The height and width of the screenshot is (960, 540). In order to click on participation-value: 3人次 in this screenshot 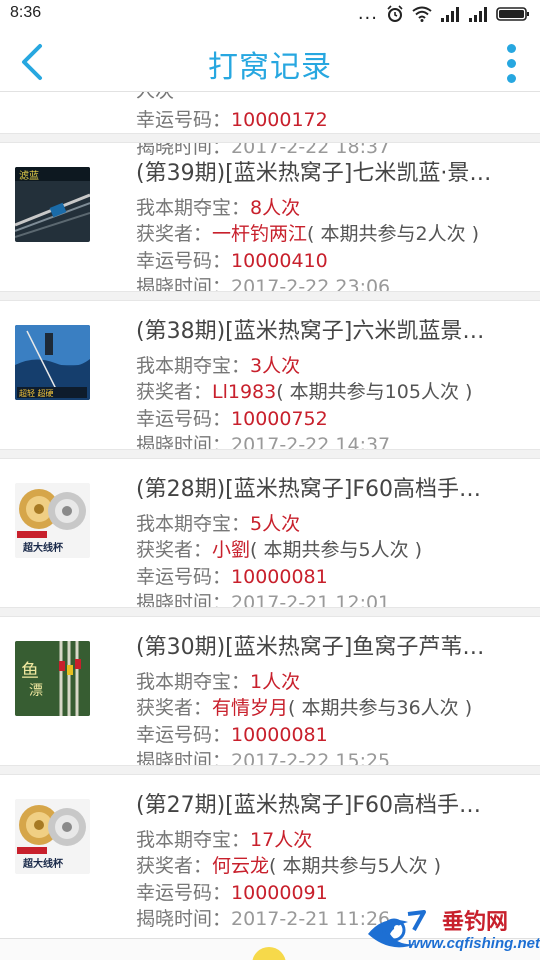, I will do `click(275, 366)`.